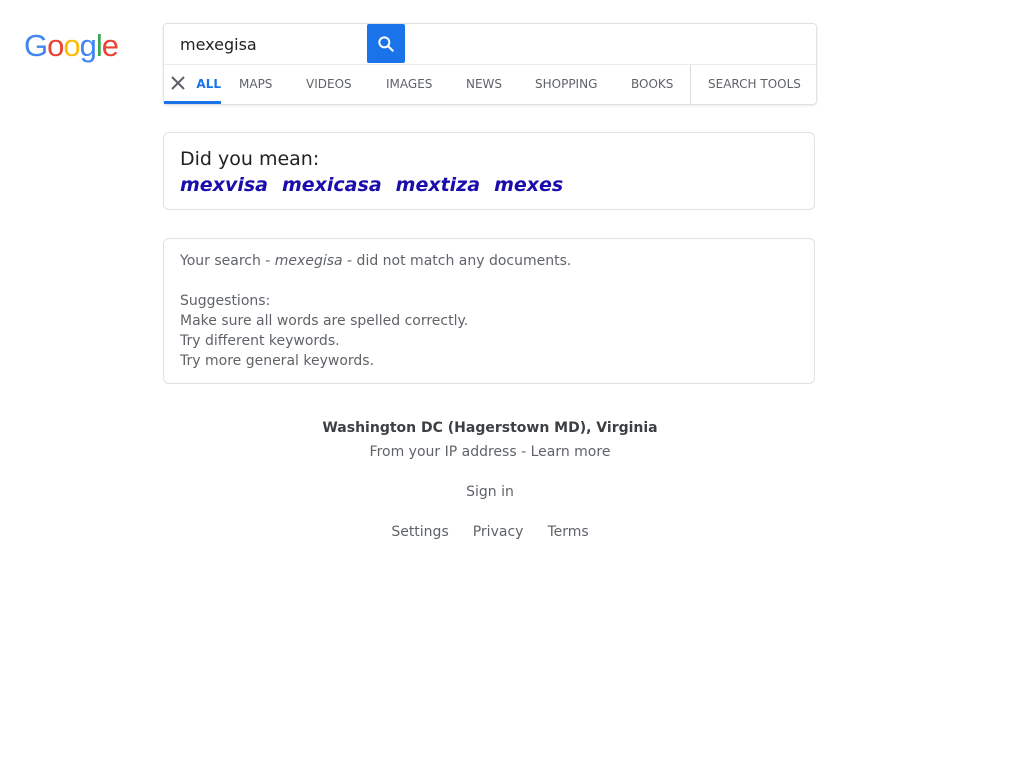 Image resolution: width=1024 pixels, height=768 pixels. I want to click on search-icon, so click(386, 43).